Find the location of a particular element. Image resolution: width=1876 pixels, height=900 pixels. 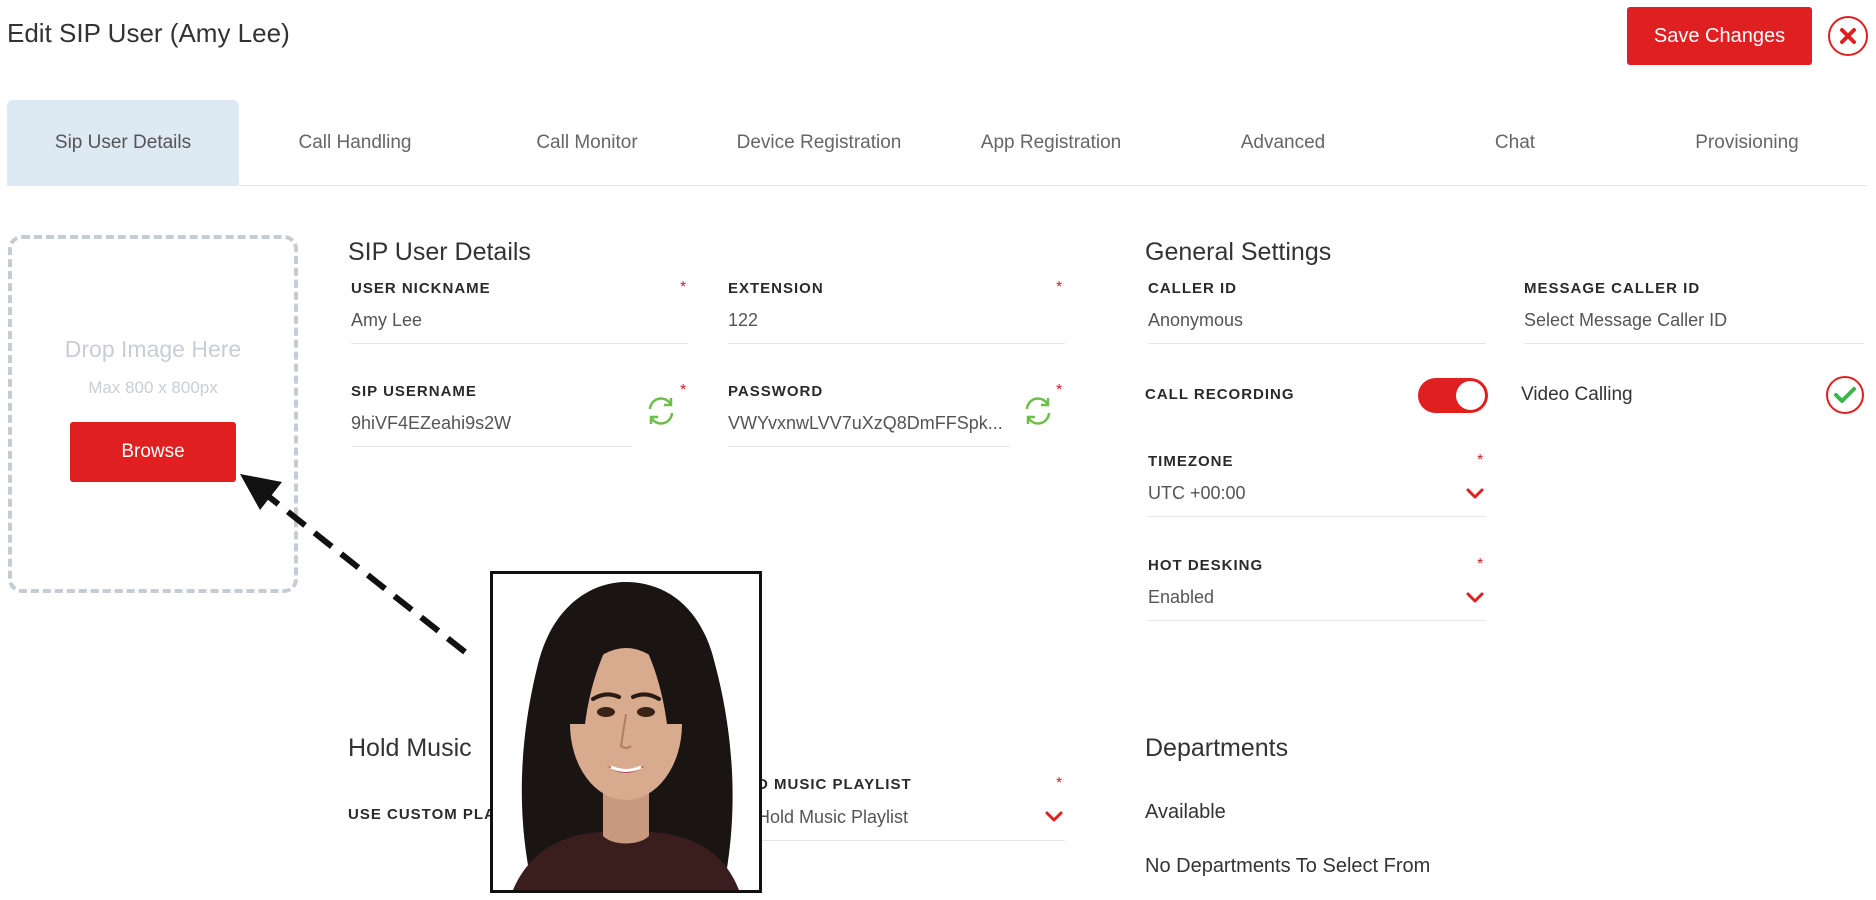

use-custom-playlist-label: USE CUSTOM PLA is located at coordinates (422, 814).